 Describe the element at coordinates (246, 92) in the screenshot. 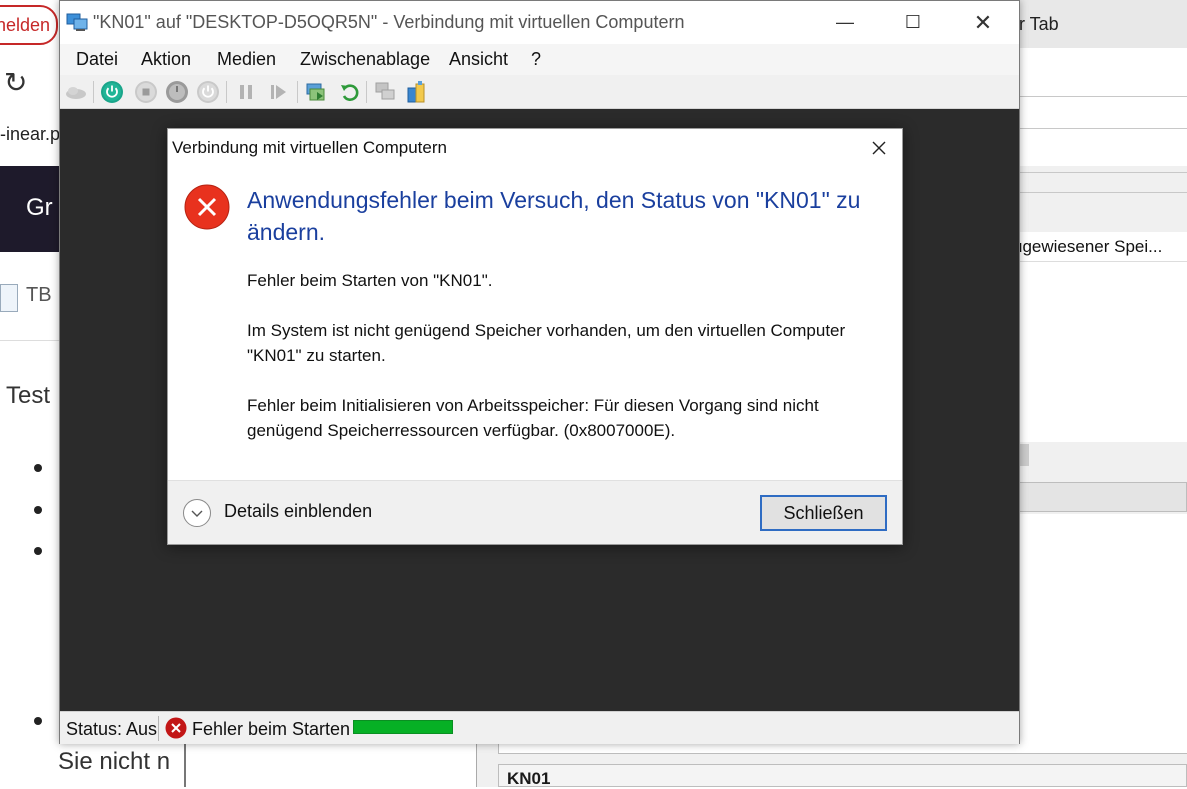

I see `pause-icon` at that location.